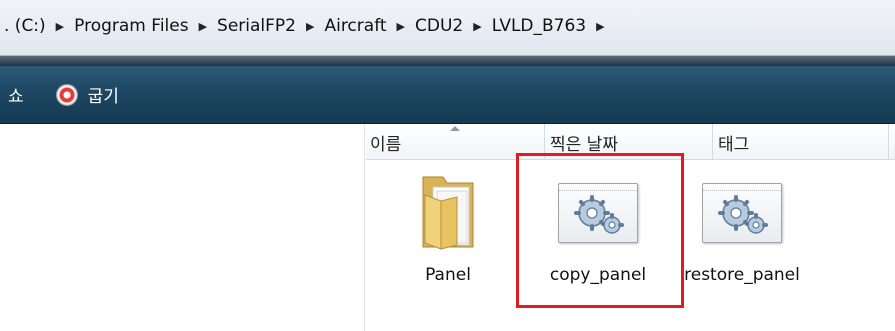 The image size is (895, 331). I want to click on sort-ascending-icon, so click(455, 128).